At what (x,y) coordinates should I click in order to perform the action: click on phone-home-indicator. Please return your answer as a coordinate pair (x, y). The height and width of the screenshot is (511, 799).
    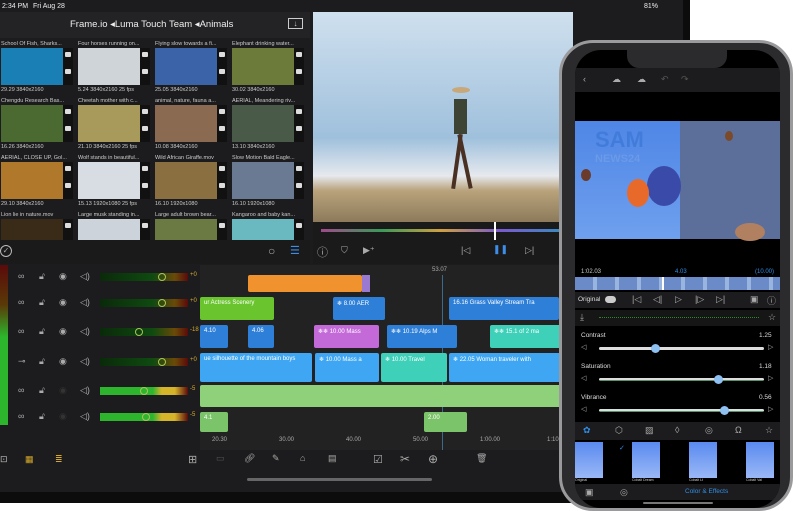
    Looking at the image, I should click on (678, 503).